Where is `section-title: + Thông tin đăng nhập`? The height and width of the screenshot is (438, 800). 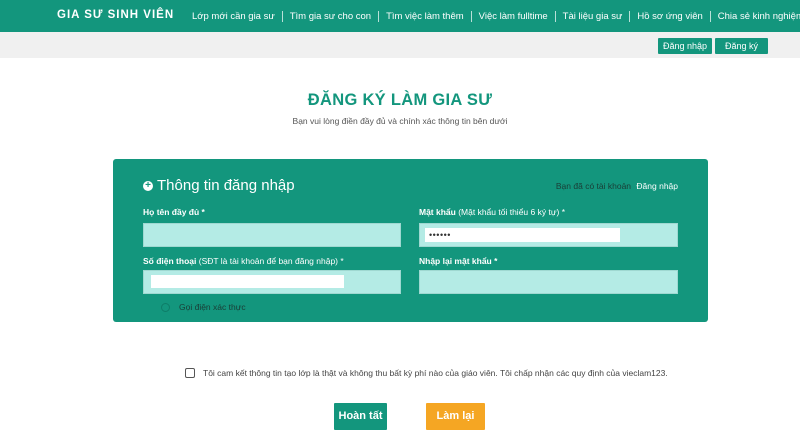
section-title: + Thông tin đăng nhập is located at coordinates (219, 185).